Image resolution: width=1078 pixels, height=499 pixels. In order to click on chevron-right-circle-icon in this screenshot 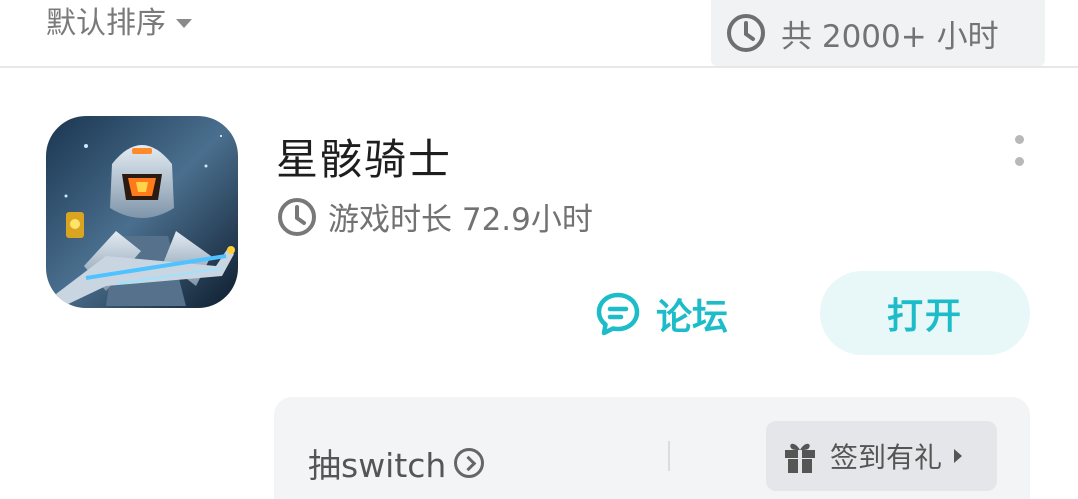, I will do `click(469, 463)`.